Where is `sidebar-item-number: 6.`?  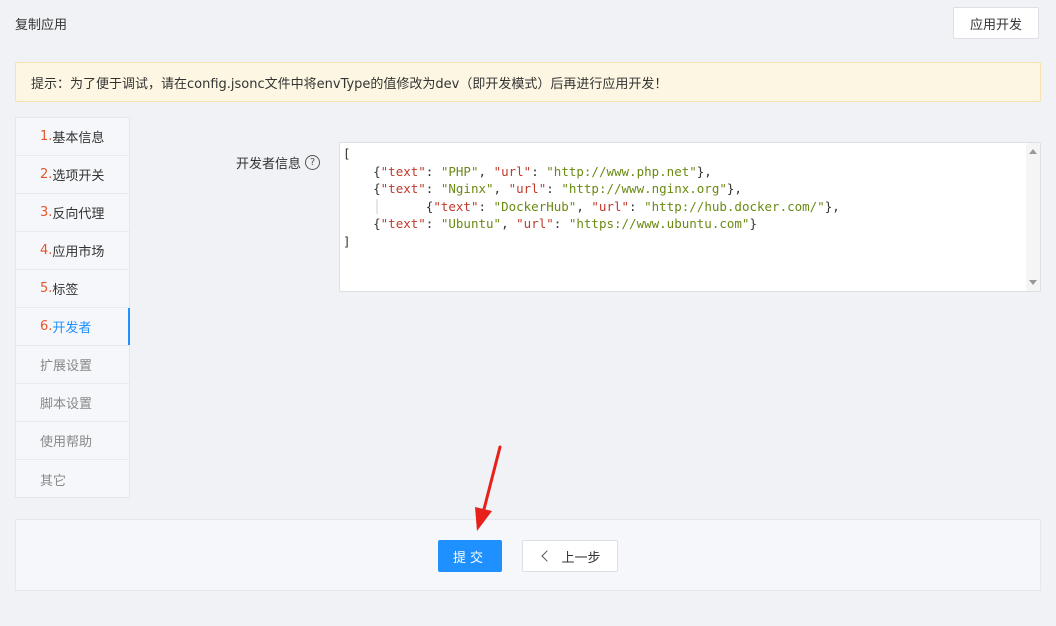
sidebar-item-number: 6. is located at coordinates (46, 326).